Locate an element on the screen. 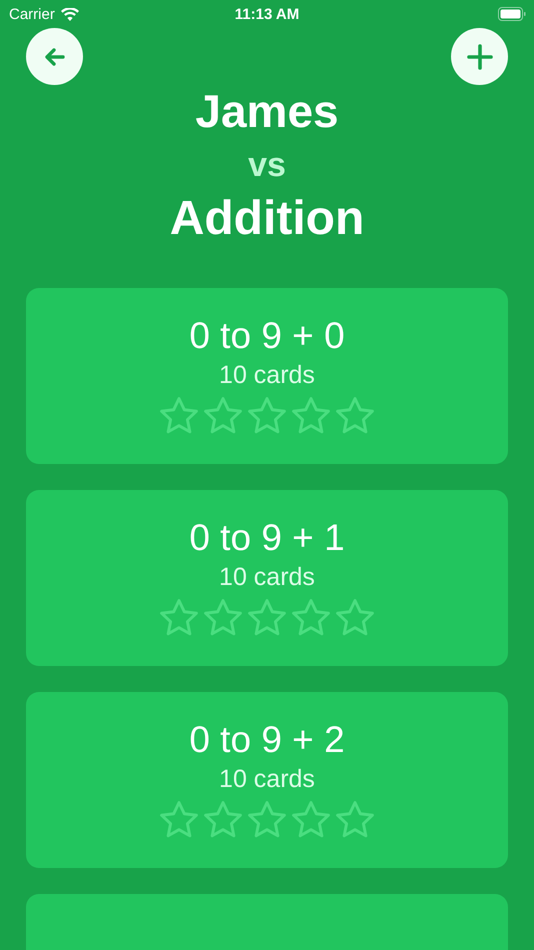 This screenshot has width=534, height=950. deck-title: 0 to 9 + 2 is located at coordinates (267, 740).